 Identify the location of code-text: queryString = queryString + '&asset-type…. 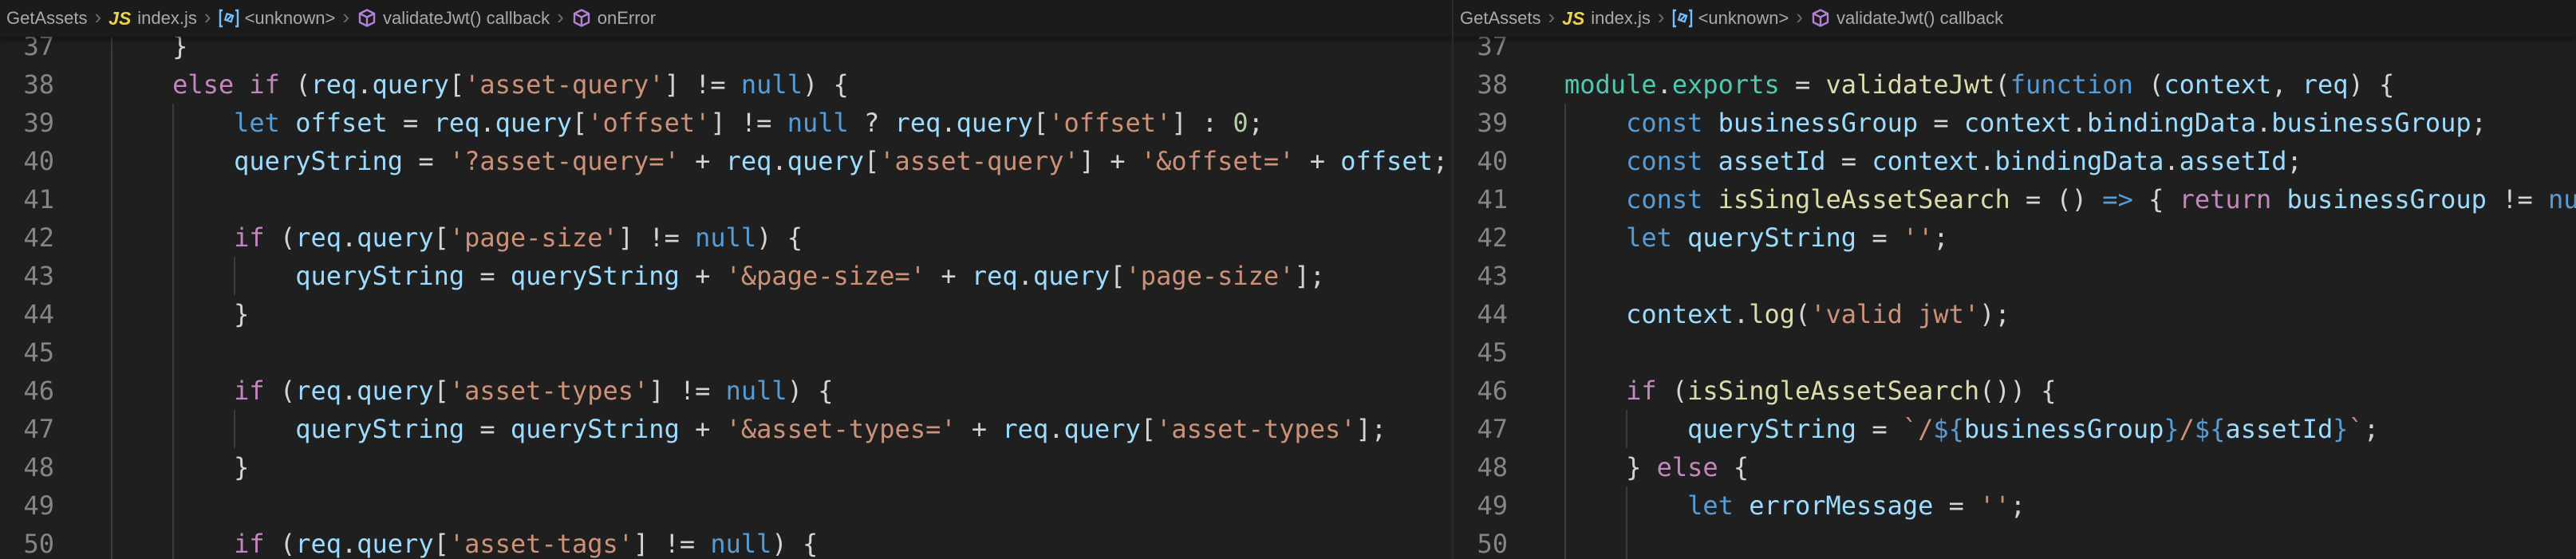
(781, 429).